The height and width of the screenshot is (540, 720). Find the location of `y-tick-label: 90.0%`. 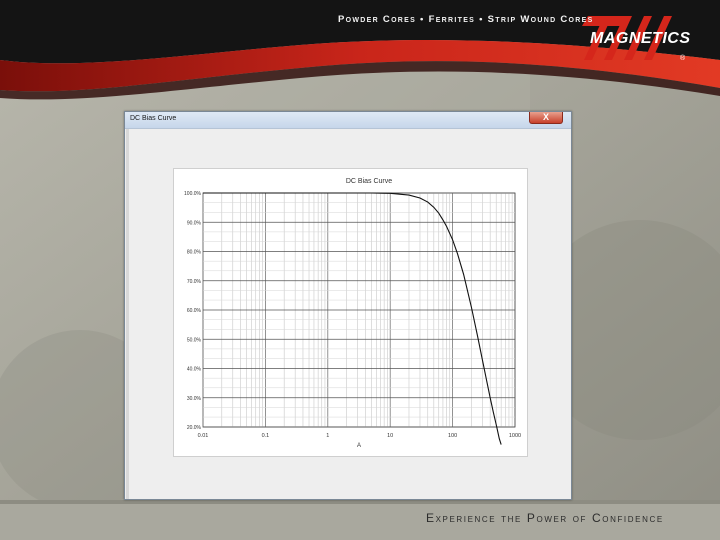

y-tick-label: 90.0% is located at coordinates (194, 223).